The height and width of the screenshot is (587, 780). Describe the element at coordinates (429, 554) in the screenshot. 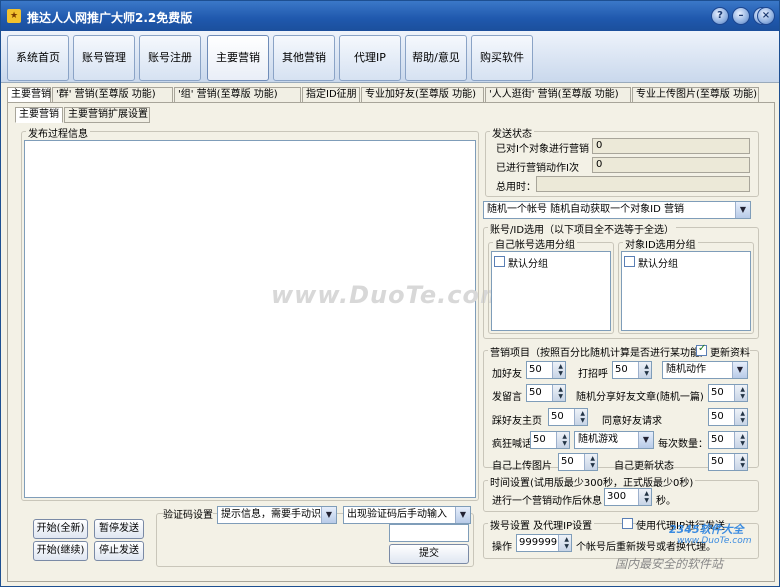

I see `submit-button: 提交` at that location.